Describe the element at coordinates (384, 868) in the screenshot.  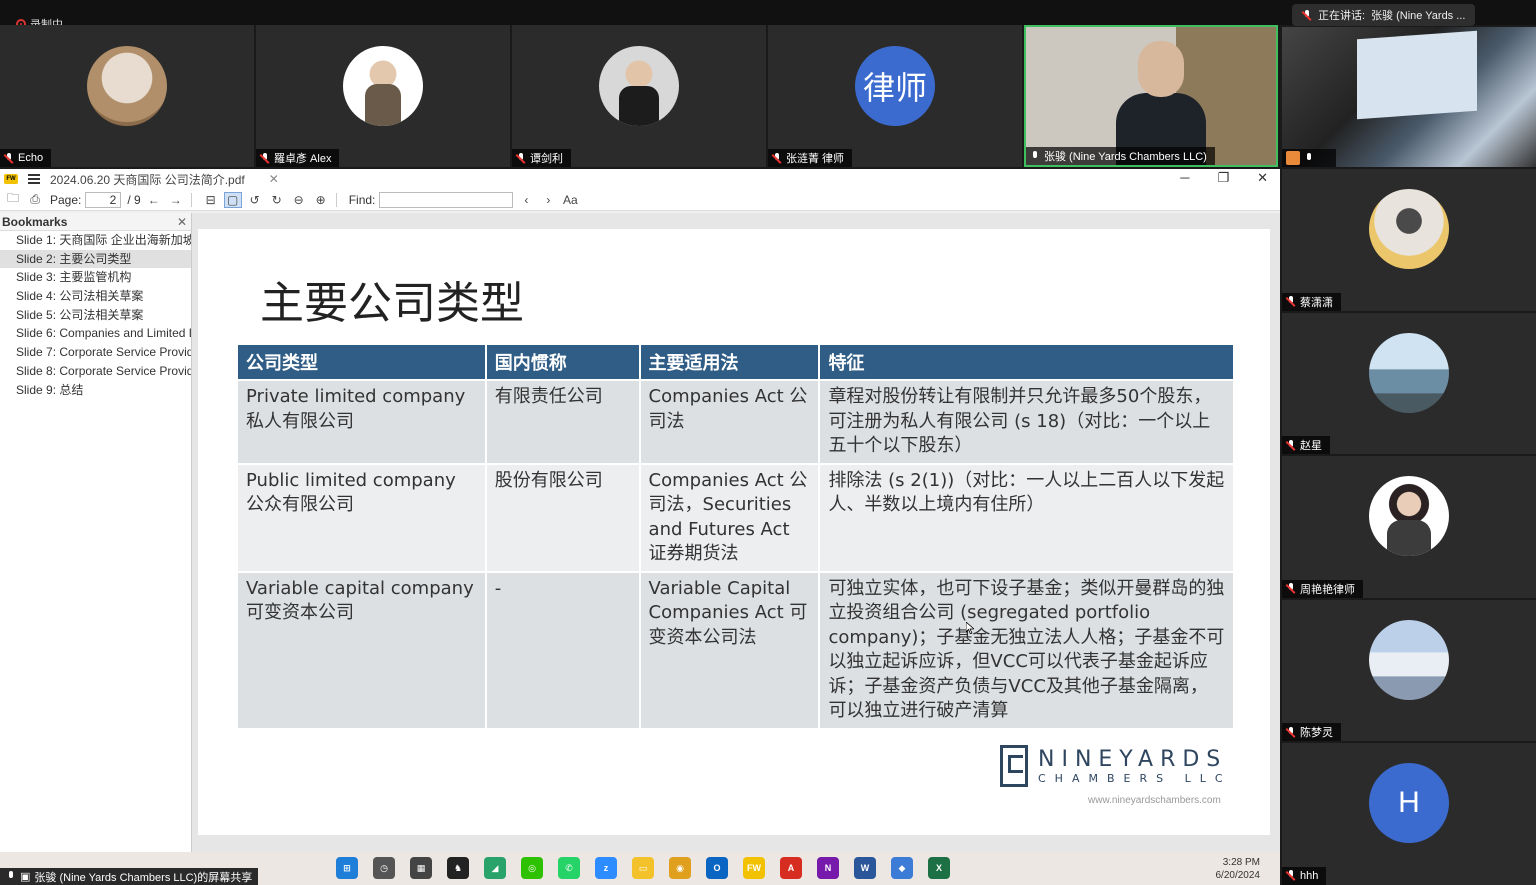
I see `clock-app-icon: ◷` at that location.